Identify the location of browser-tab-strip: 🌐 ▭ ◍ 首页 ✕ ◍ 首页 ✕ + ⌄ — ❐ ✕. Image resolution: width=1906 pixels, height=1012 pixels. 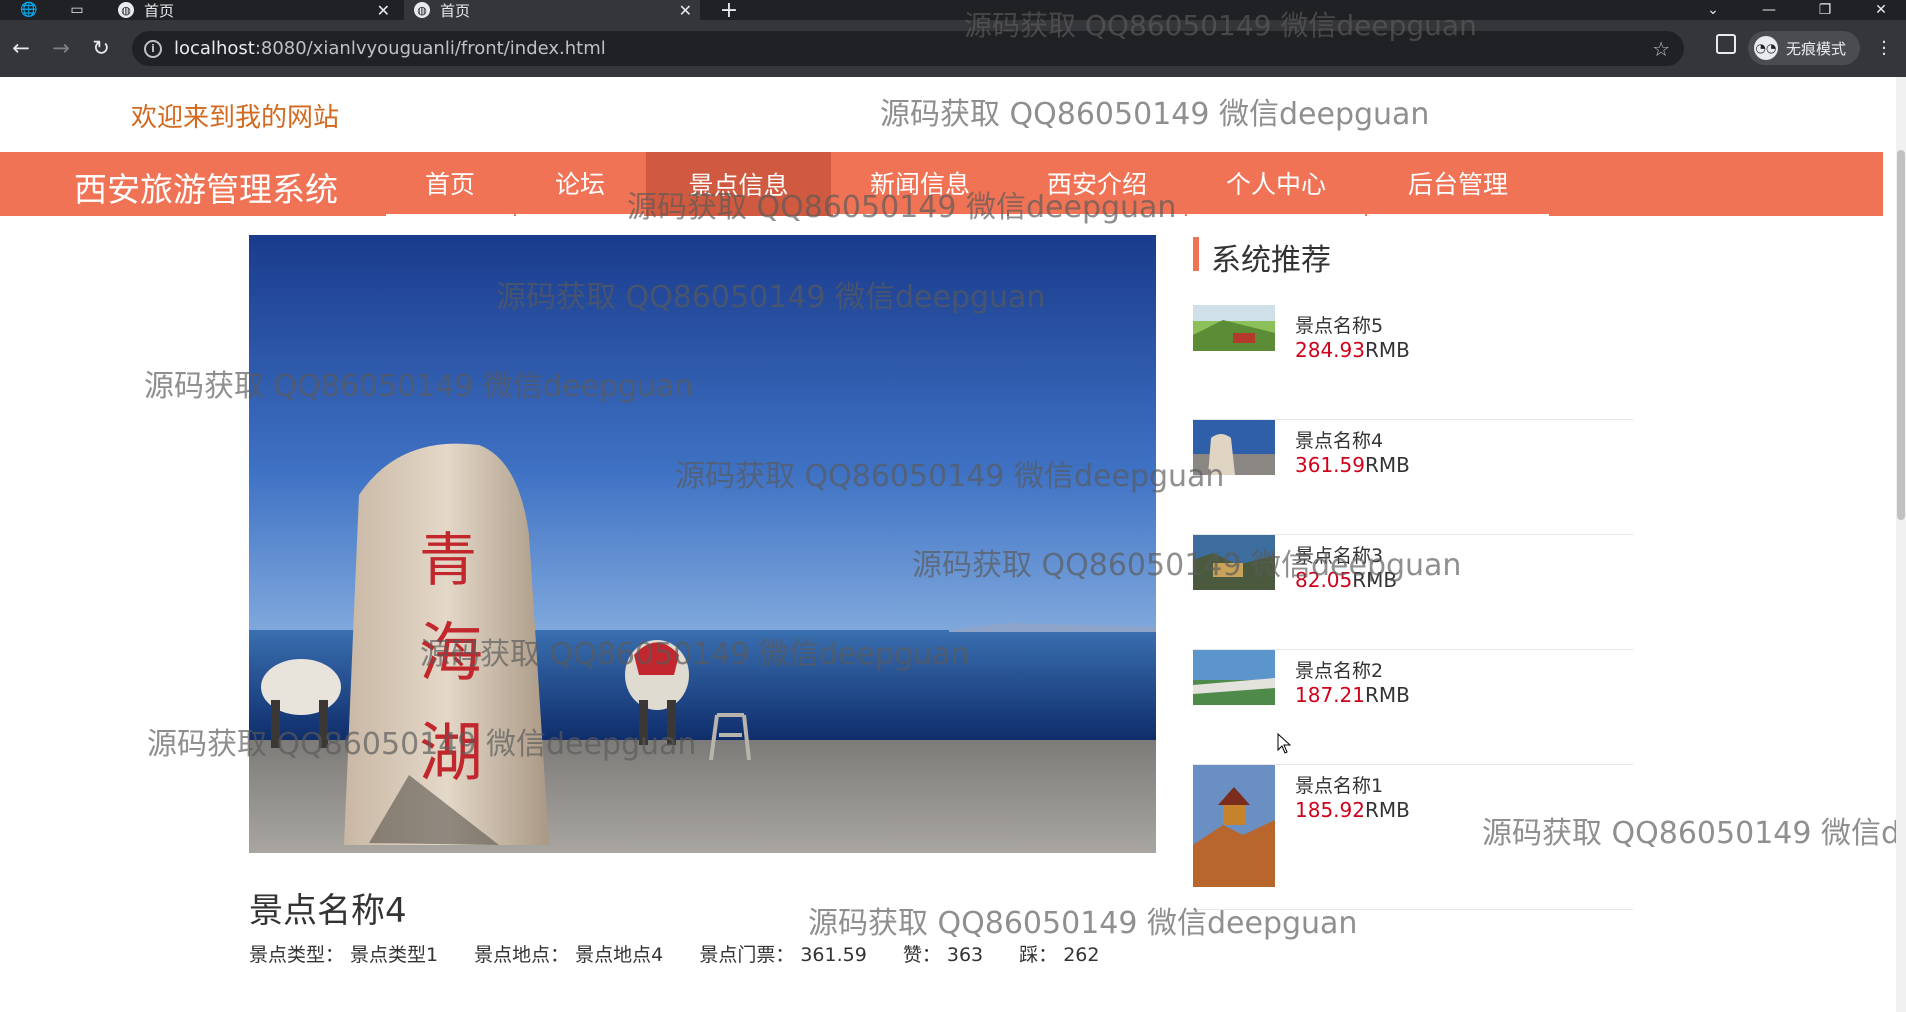
(953, 11).